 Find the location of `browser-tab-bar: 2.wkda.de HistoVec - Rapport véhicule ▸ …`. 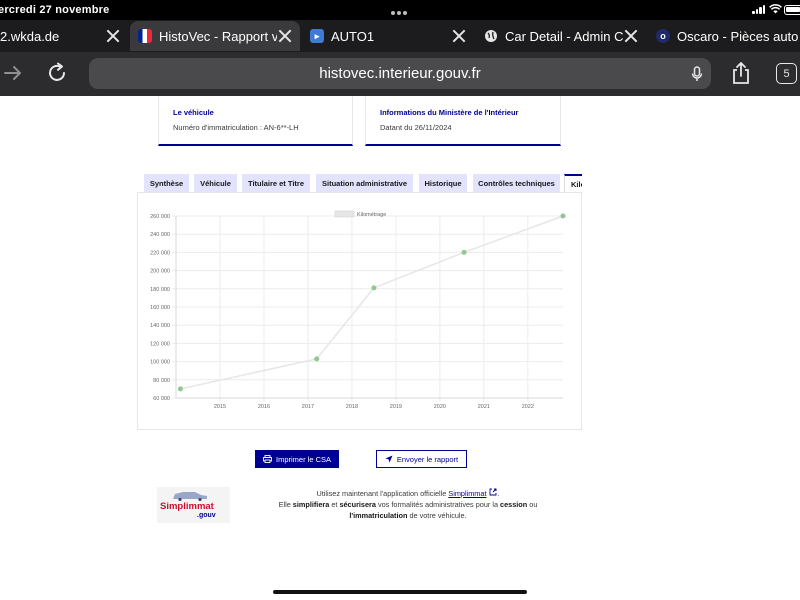

browser-tab-bar: 2.wkda.de HistoVec - Rapport véhicule ▸ … is located at coordinates (400, 36).